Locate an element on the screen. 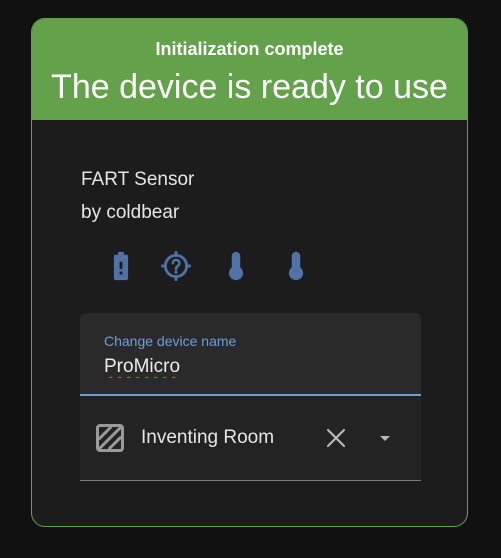  device-name-field: Change device name is located at coordinates (250, 354).